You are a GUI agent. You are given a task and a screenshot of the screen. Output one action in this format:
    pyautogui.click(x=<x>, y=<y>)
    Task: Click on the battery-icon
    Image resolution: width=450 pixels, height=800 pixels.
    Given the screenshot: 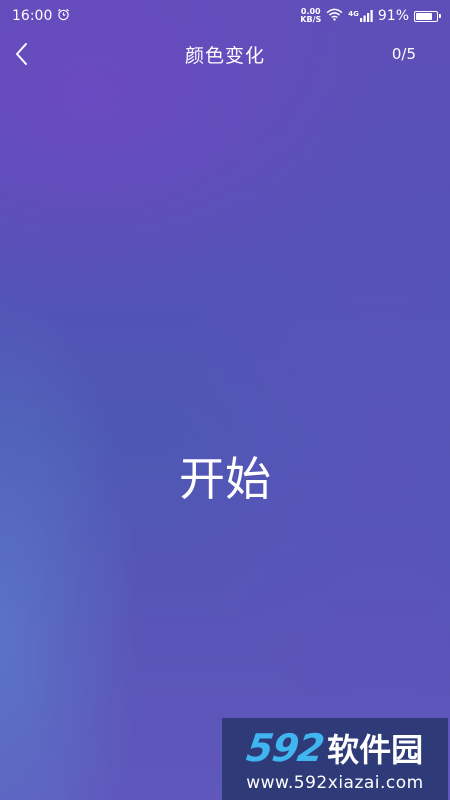 What is the action you would take?
    pyautogui.click(x=427, y=16)
    